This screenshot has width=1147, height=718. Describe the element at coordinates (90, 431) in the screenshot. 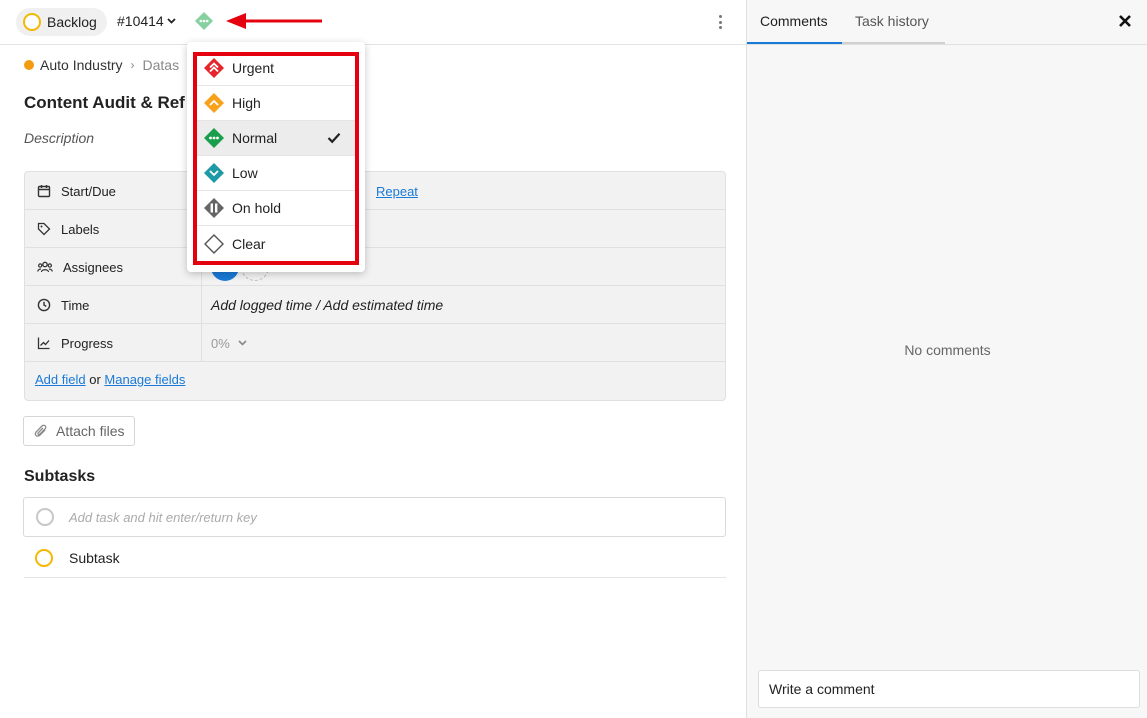

I see `attach-files-label: Attach files` at that location.